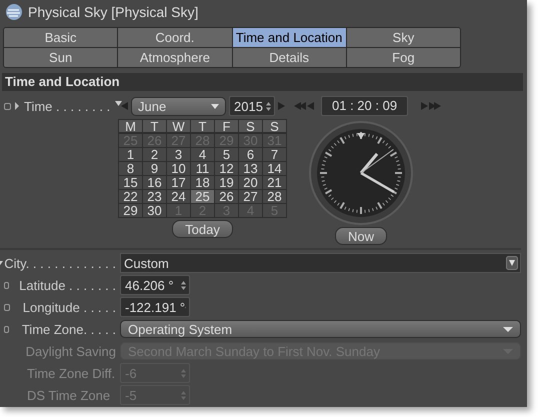  What do you see at coordinates (174, 37) in the screenshot?
I see `tab: Coord.` at bounding box center [174, 37].